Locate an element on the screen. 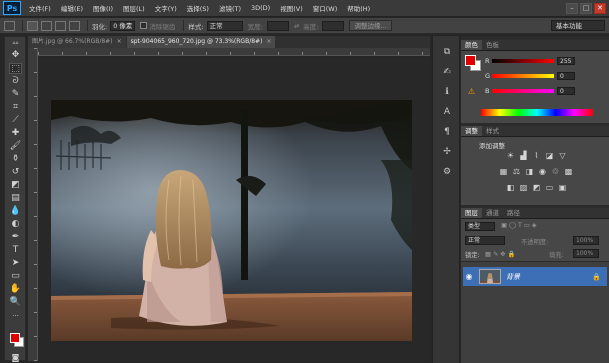  menu-3d: 3D(D) is located at coordinates (260, 8).